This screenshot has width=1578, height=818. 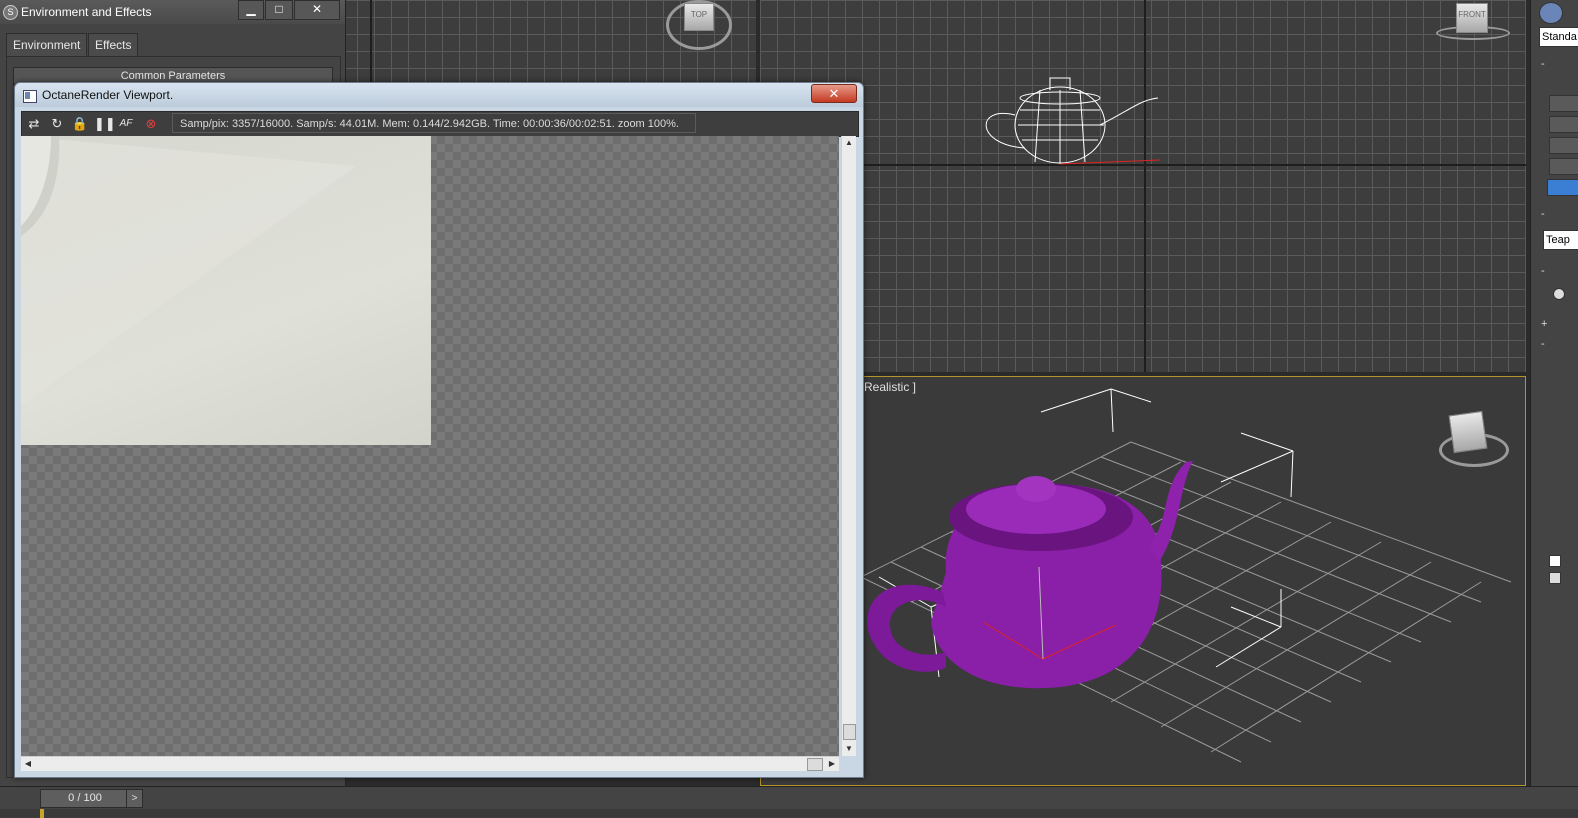 What do you see at coordinates (1472, 18) in the screenshot?
I see `viewcube-face: FRONT` at bounding box center [1472, 18].